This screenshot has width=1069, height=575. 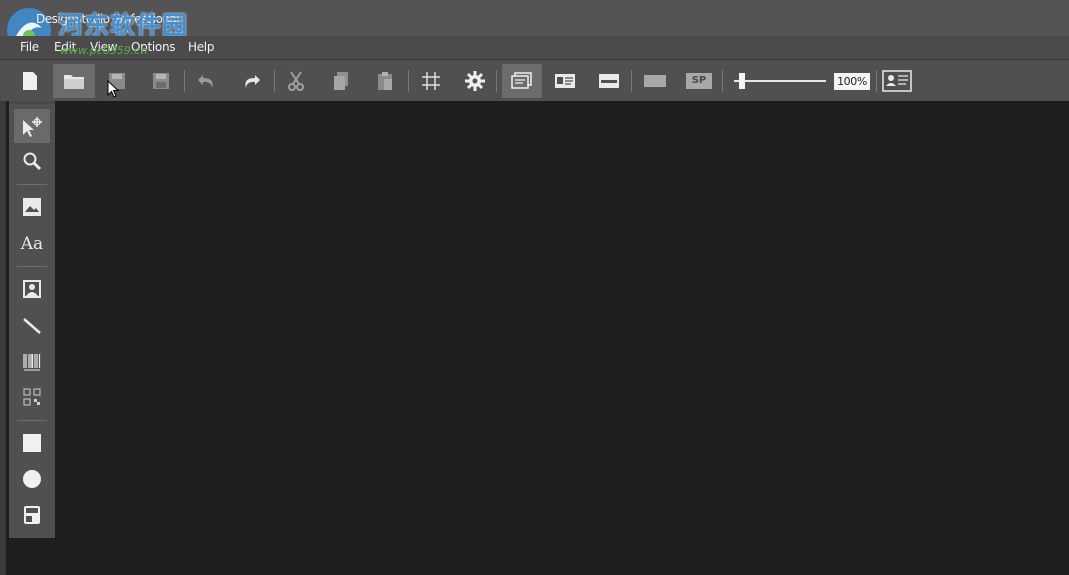 I want to click on sp-button: SP, so click(x=699, y=81).